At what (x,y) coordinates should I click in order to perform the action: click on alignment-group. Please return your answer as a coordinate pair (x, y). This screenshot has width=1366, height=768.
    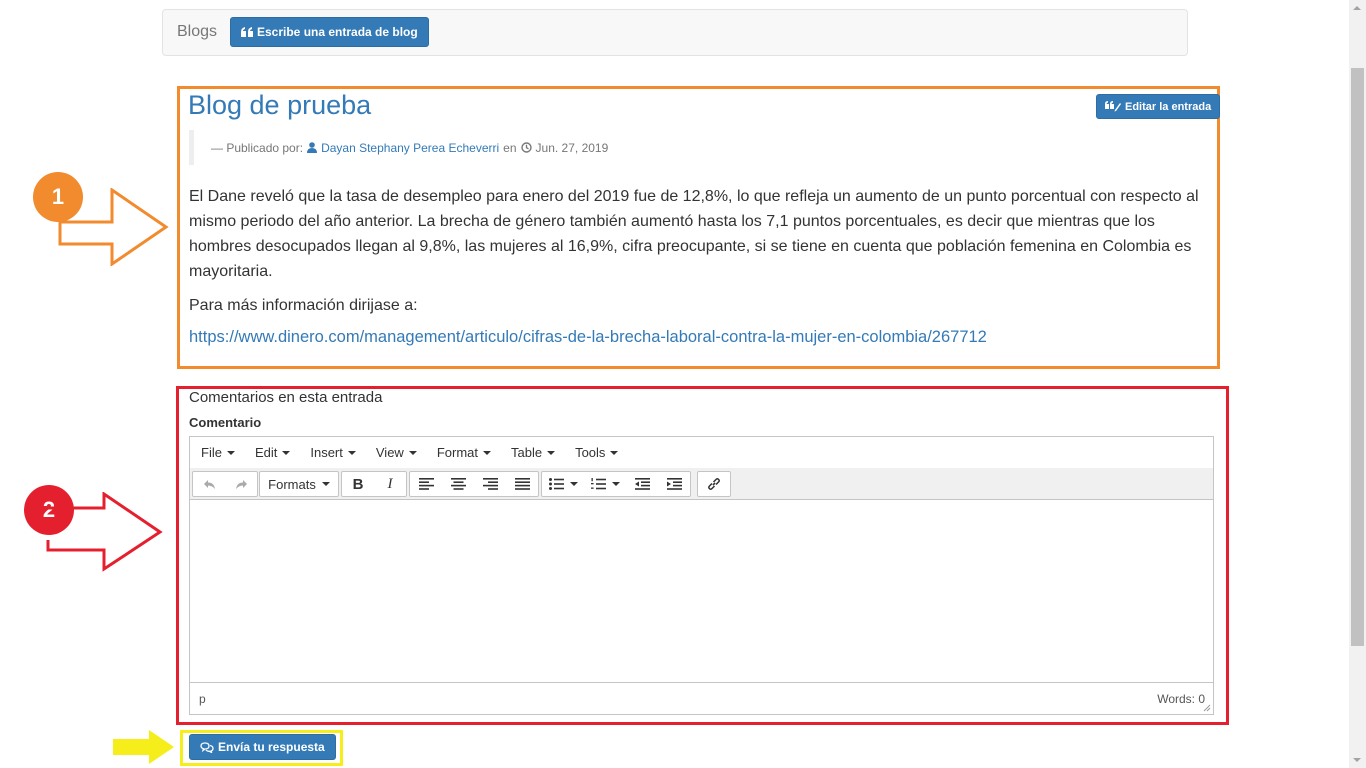
    Looking at the image, I should click on (474, 484).